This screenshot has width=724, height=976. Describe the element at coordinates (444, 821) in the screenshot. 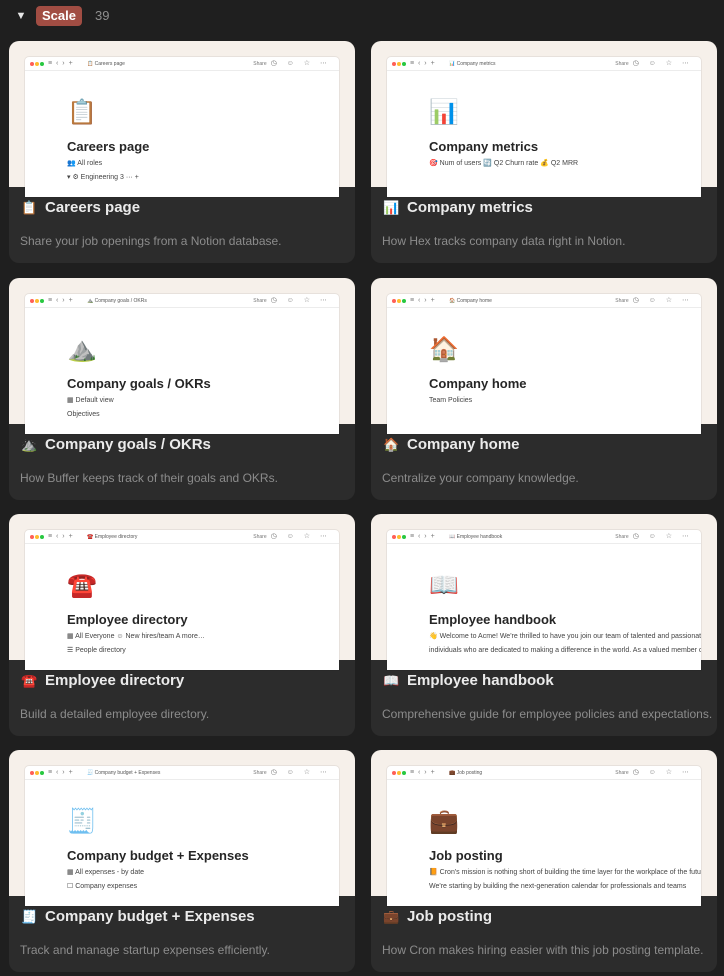

I see `preview-page-icon: 💼` at that location.